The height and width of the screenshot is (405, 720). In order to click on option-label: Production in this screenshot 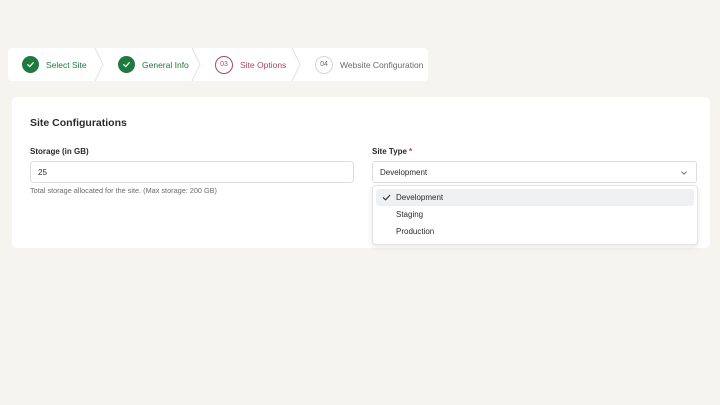, I will do `click(415, 231)`.